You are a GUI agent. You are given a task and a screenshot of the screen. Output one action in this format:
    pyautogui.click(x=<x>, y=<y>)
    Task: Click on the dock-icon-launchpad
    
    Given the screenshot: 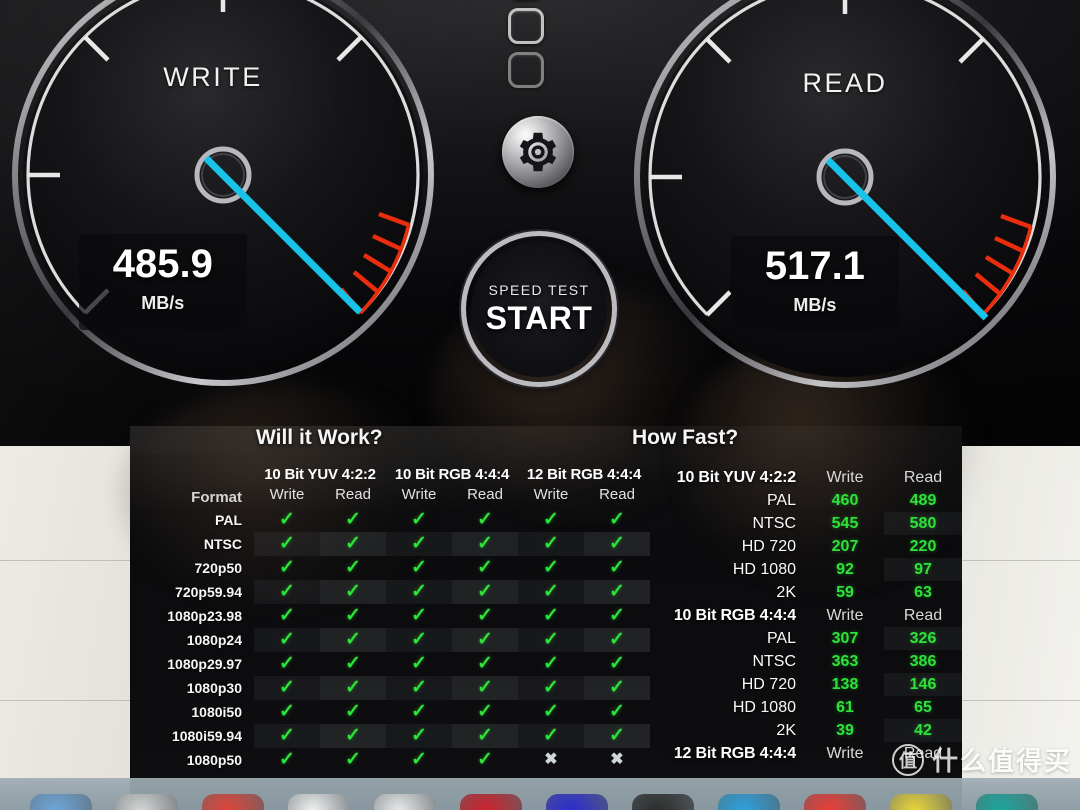 What is the action you would take?
    pyautogui.click(x=147, y=802)
    